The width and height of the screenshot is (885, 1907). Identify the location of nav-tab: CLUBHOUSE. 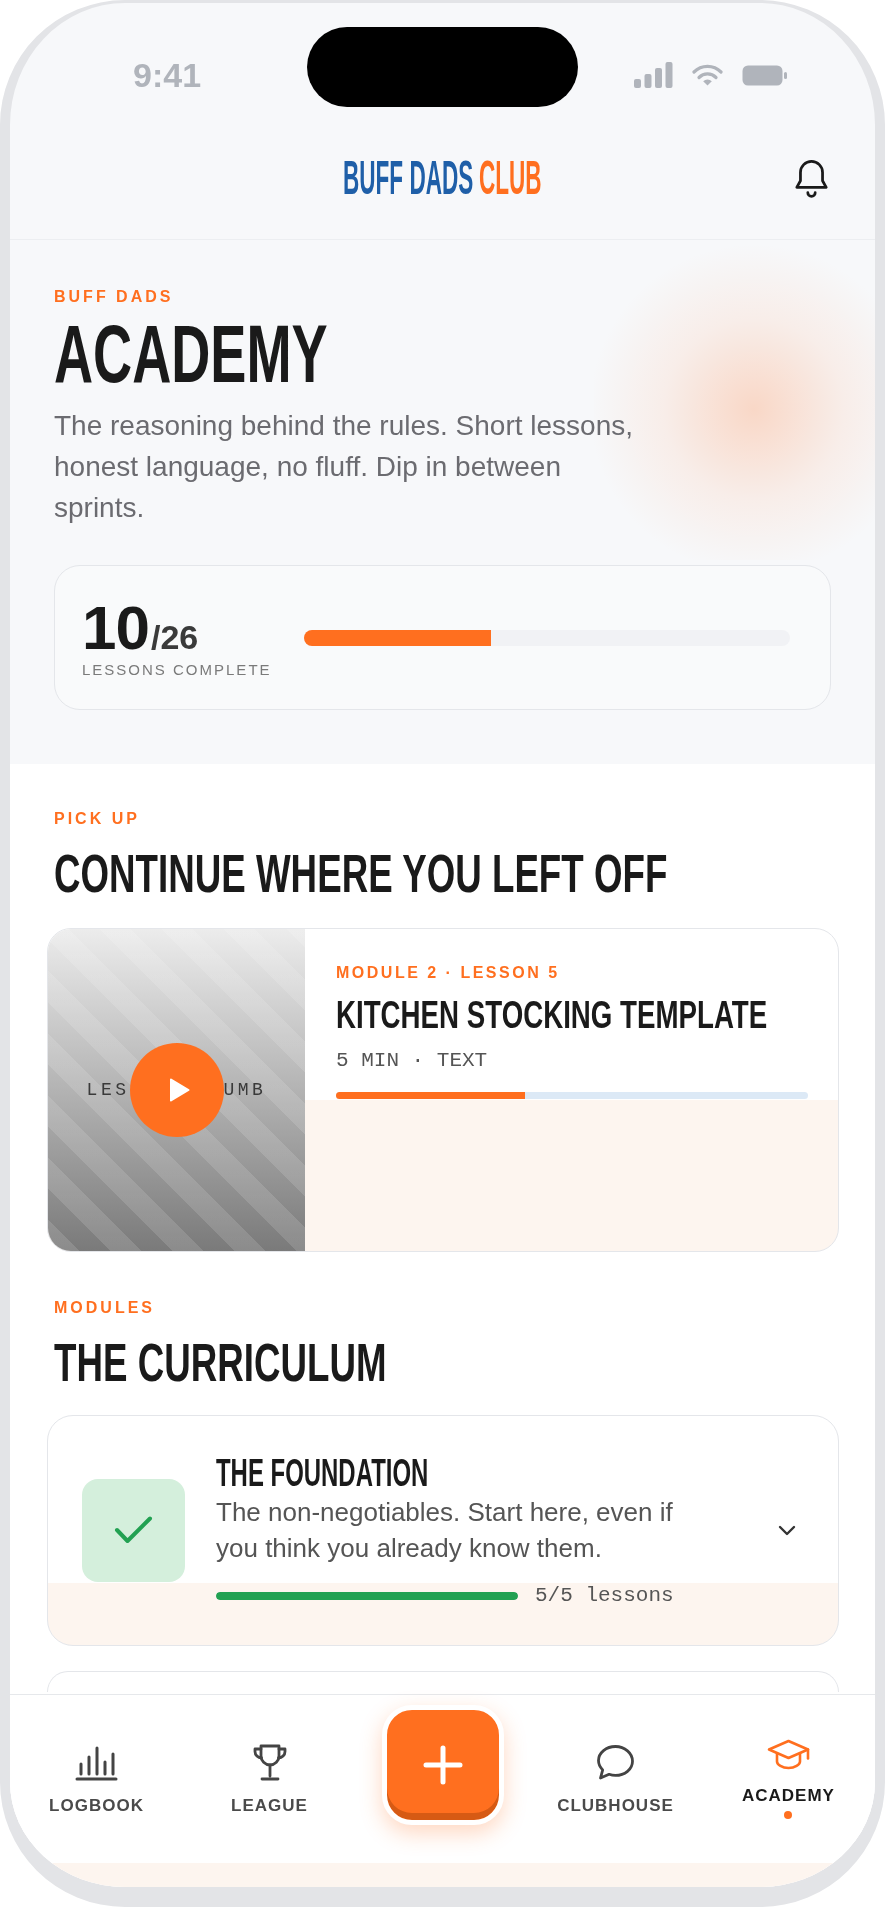
(615, 1779).